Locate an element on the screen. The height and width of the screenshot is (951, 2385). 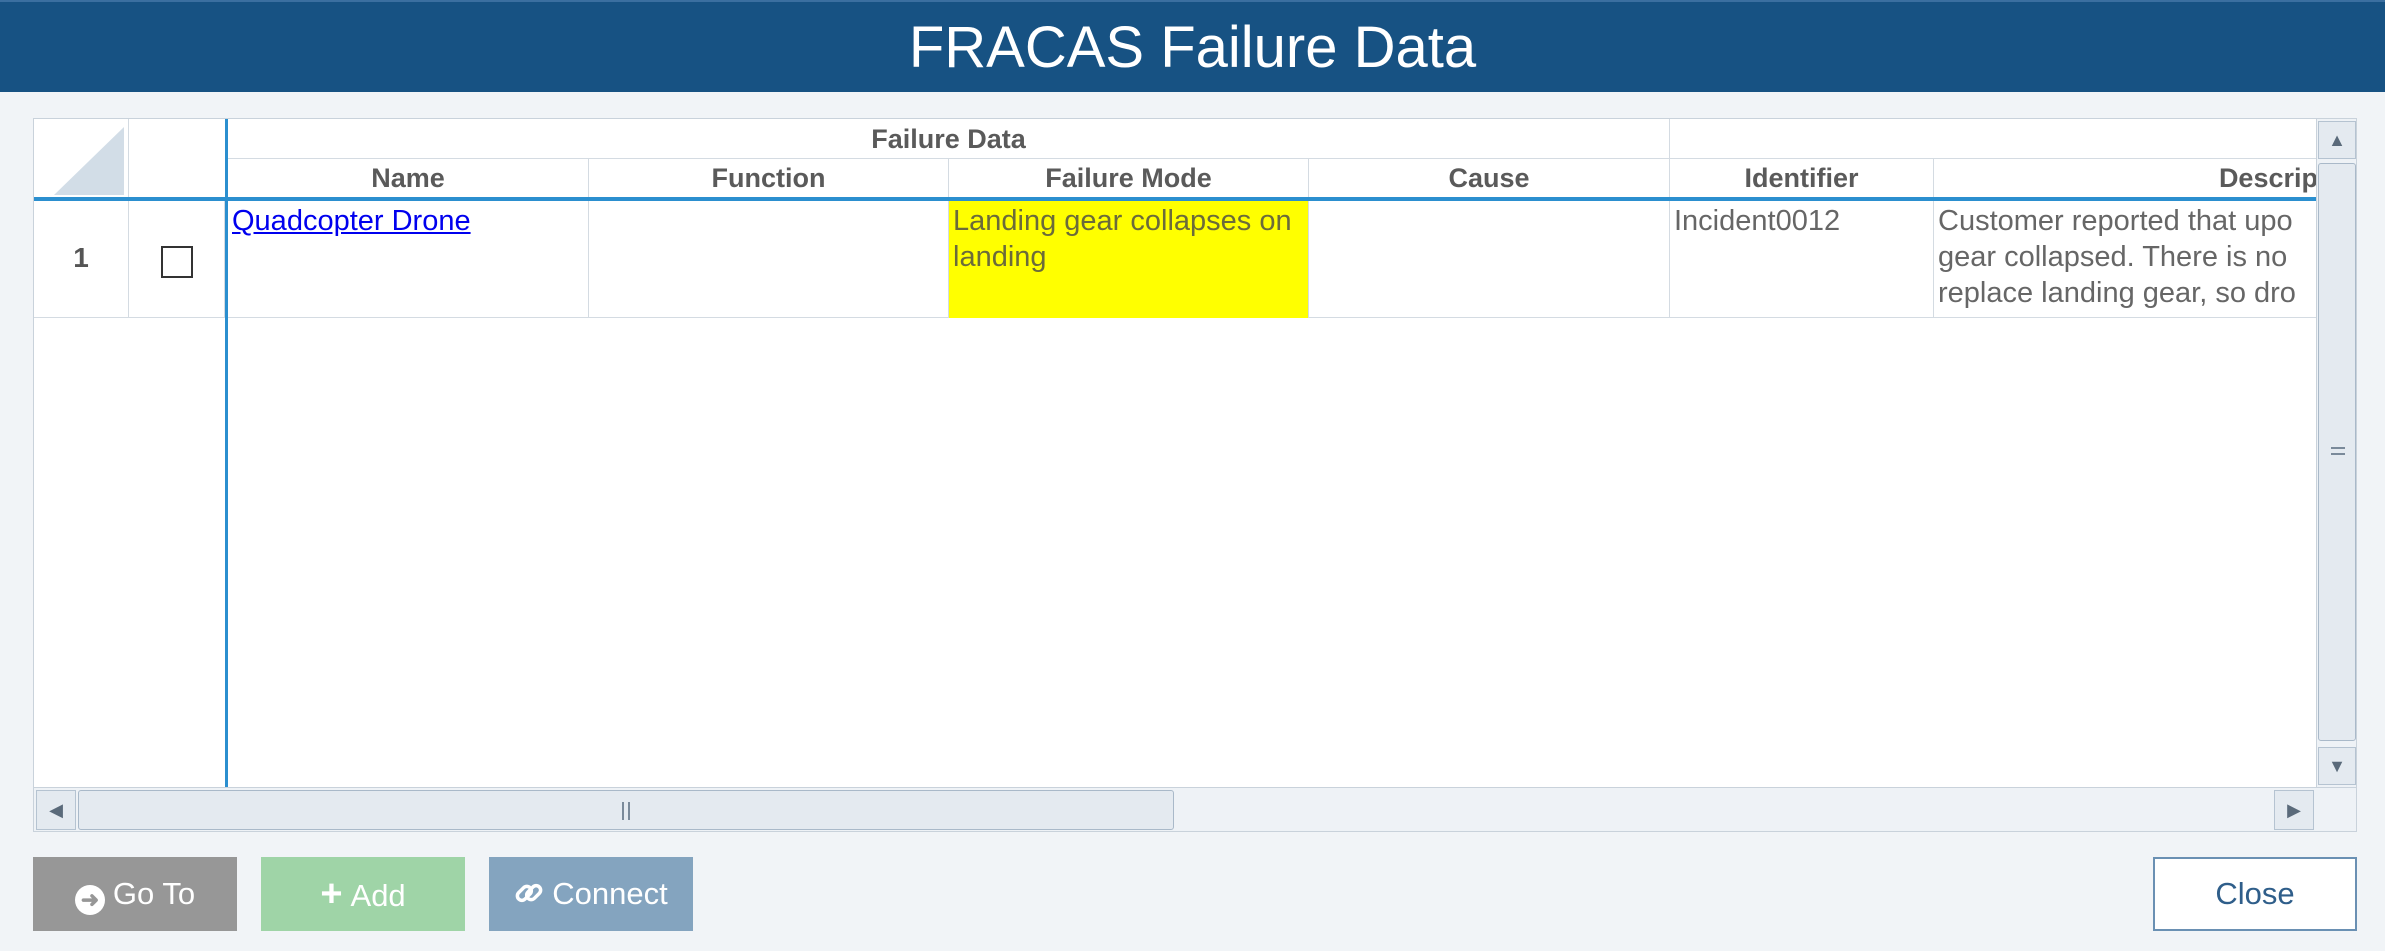
failure-mode-cell: Landing gear collapses on landing is located at coordinates (1129, 259).